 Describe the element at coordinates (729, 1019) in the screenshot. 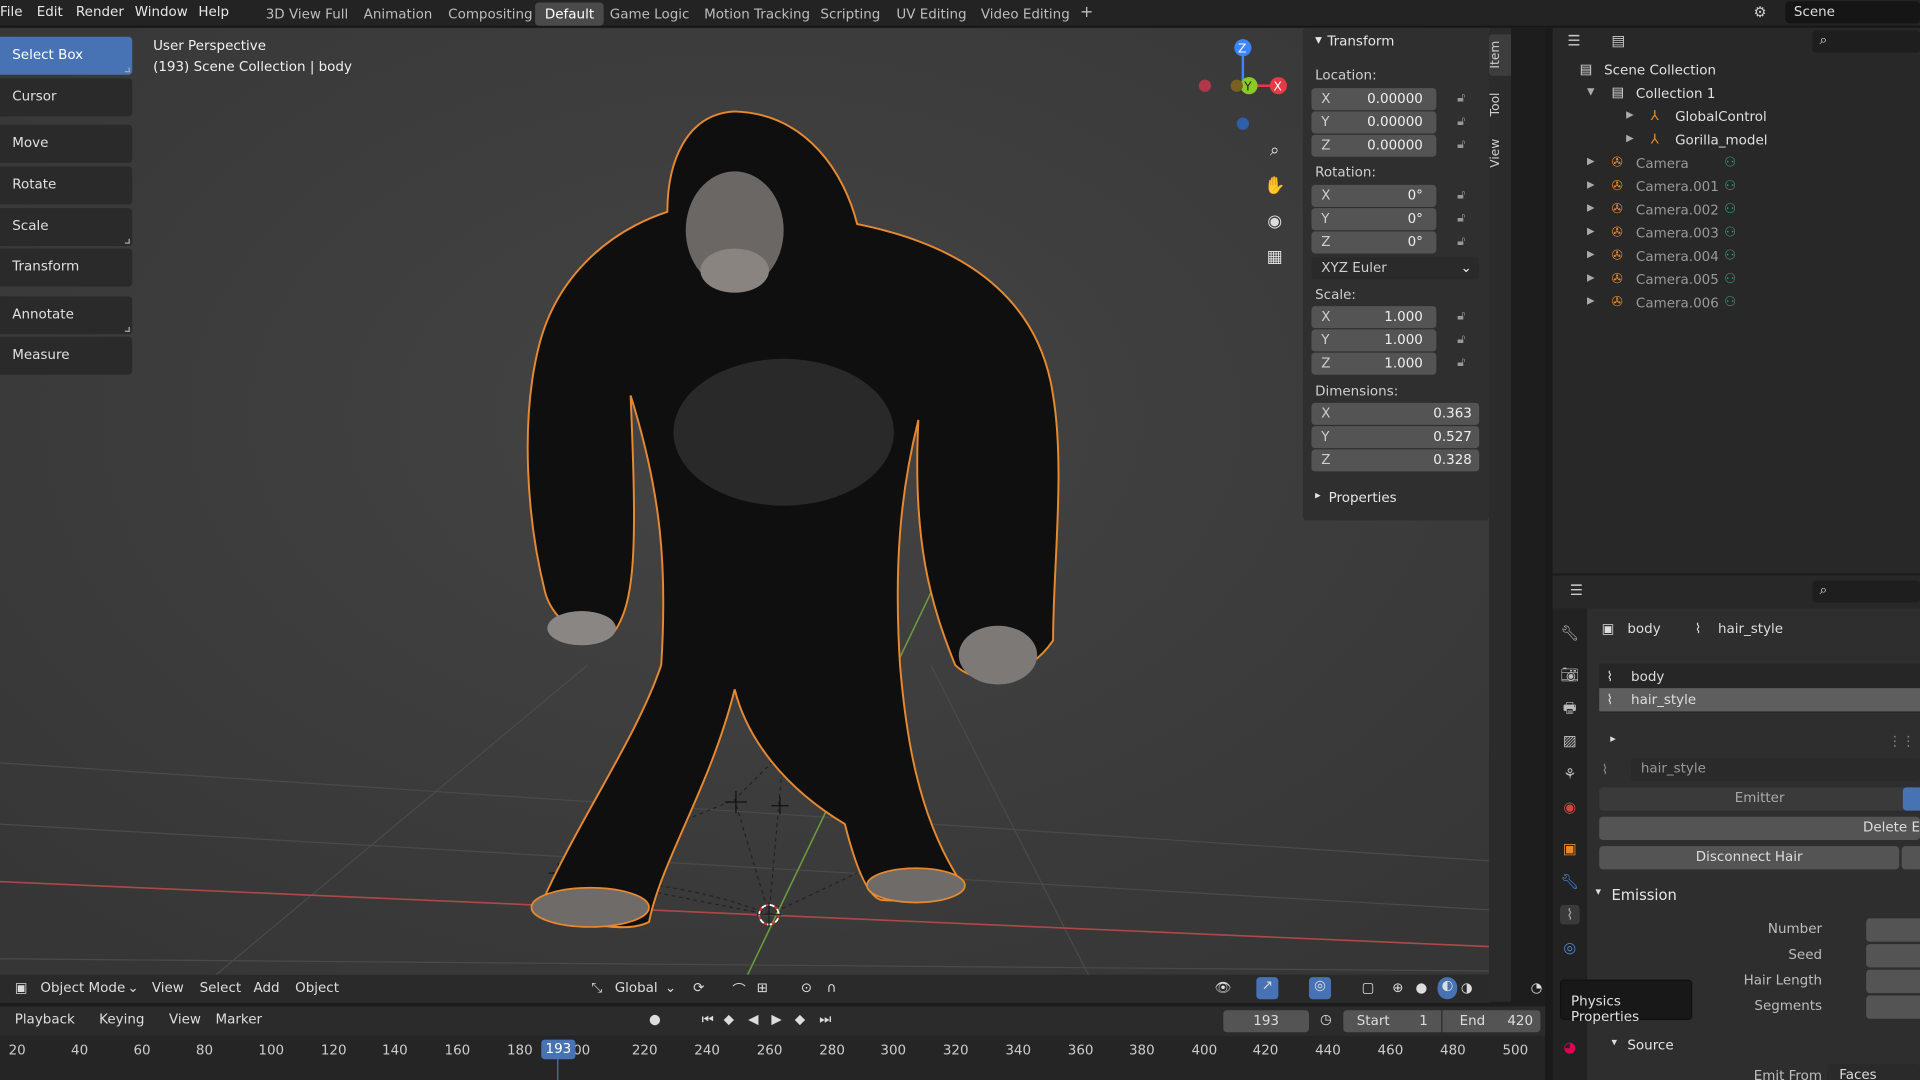

I see `prev-keyframe-icon: ◆` at that location.